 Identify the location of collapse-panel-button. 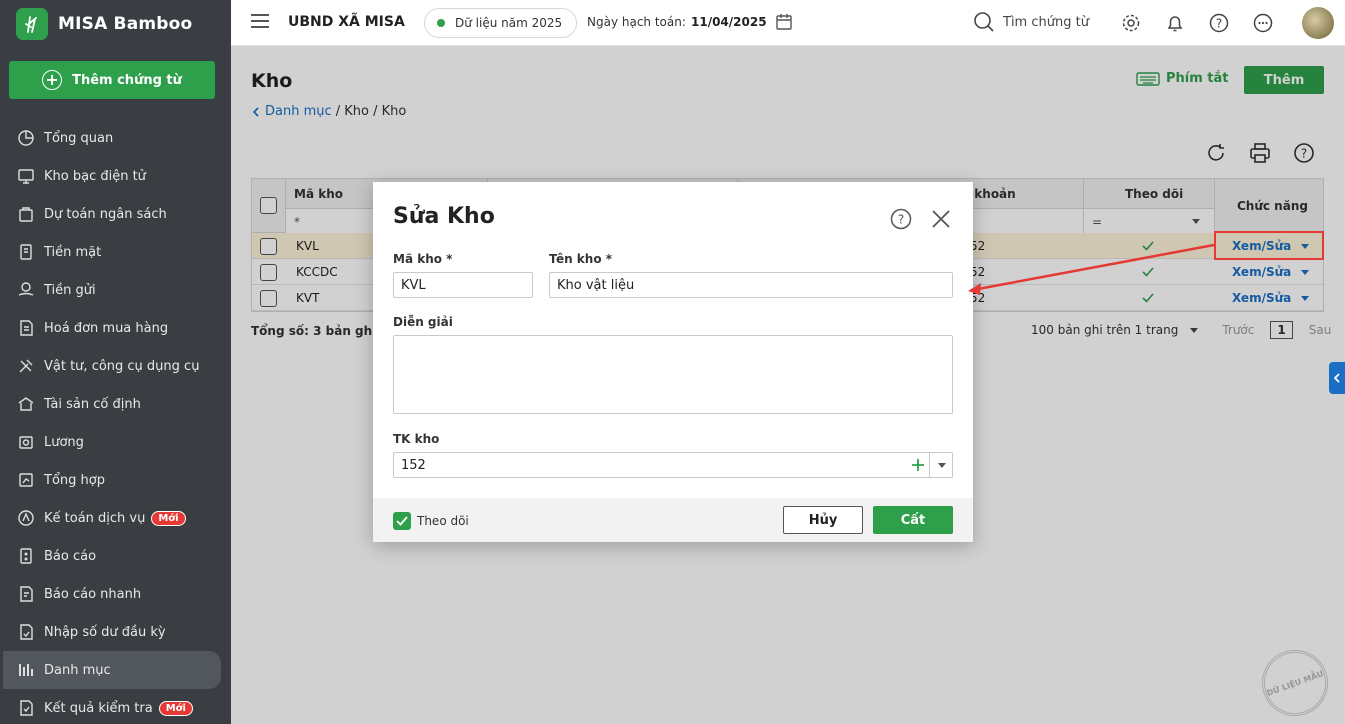
(1337, 378).